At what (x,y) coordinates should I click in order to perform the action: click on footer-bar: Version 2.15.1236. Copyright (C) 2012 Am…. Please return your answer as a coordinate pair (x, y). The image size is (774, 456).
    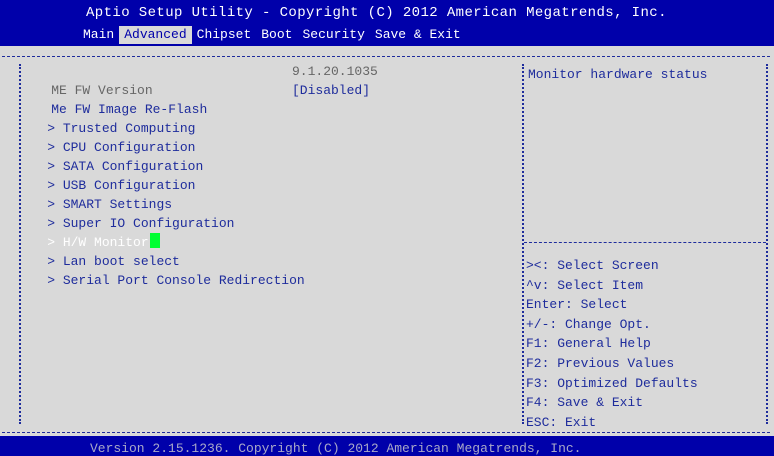
    Looking at the image, I should click on (387, 446).